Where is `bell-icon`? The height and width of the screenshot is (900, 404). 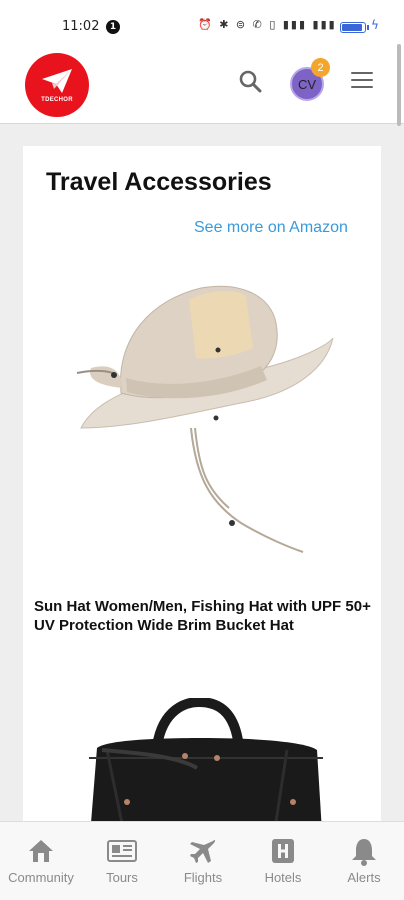 bell-icon is located at coordinates (364, 852).